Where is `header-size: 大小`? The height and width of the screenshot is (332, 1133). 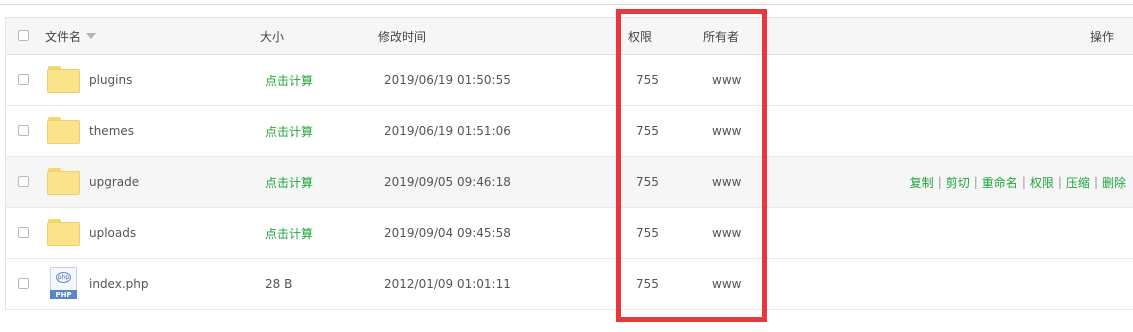
header-size: 大小 is located at coordinates (272, 36).